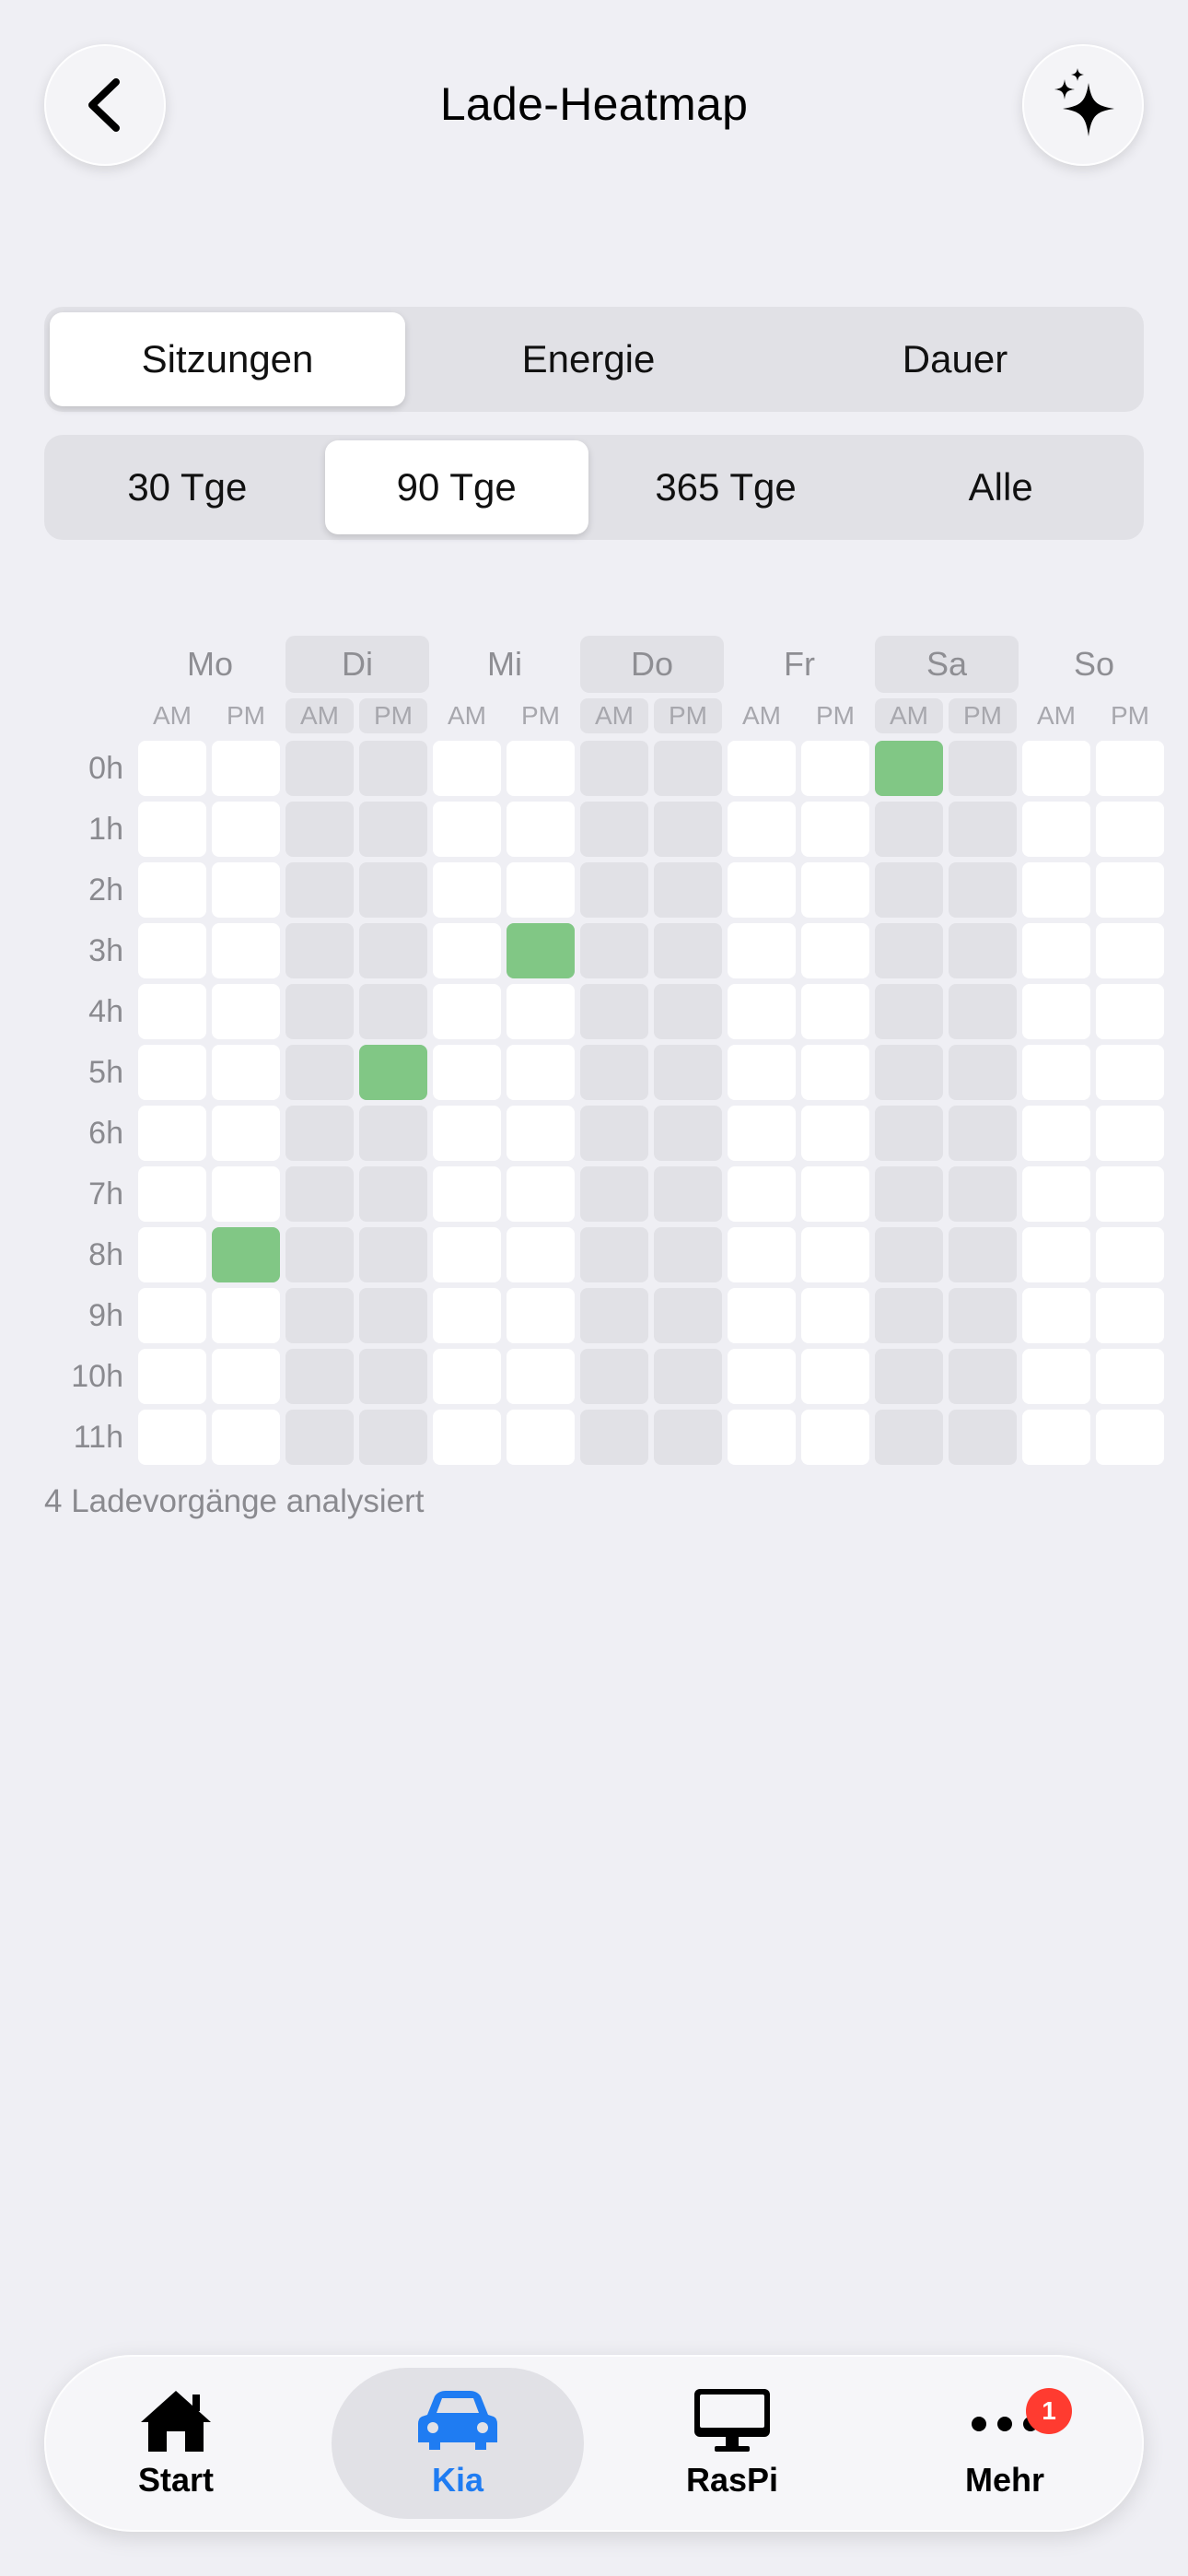 The height and width of the screenshot is (2576, 1188). Describe the element at coordinates (732, 2443) in the screenshot. I see `tab-raspi: RasPi` at that location.